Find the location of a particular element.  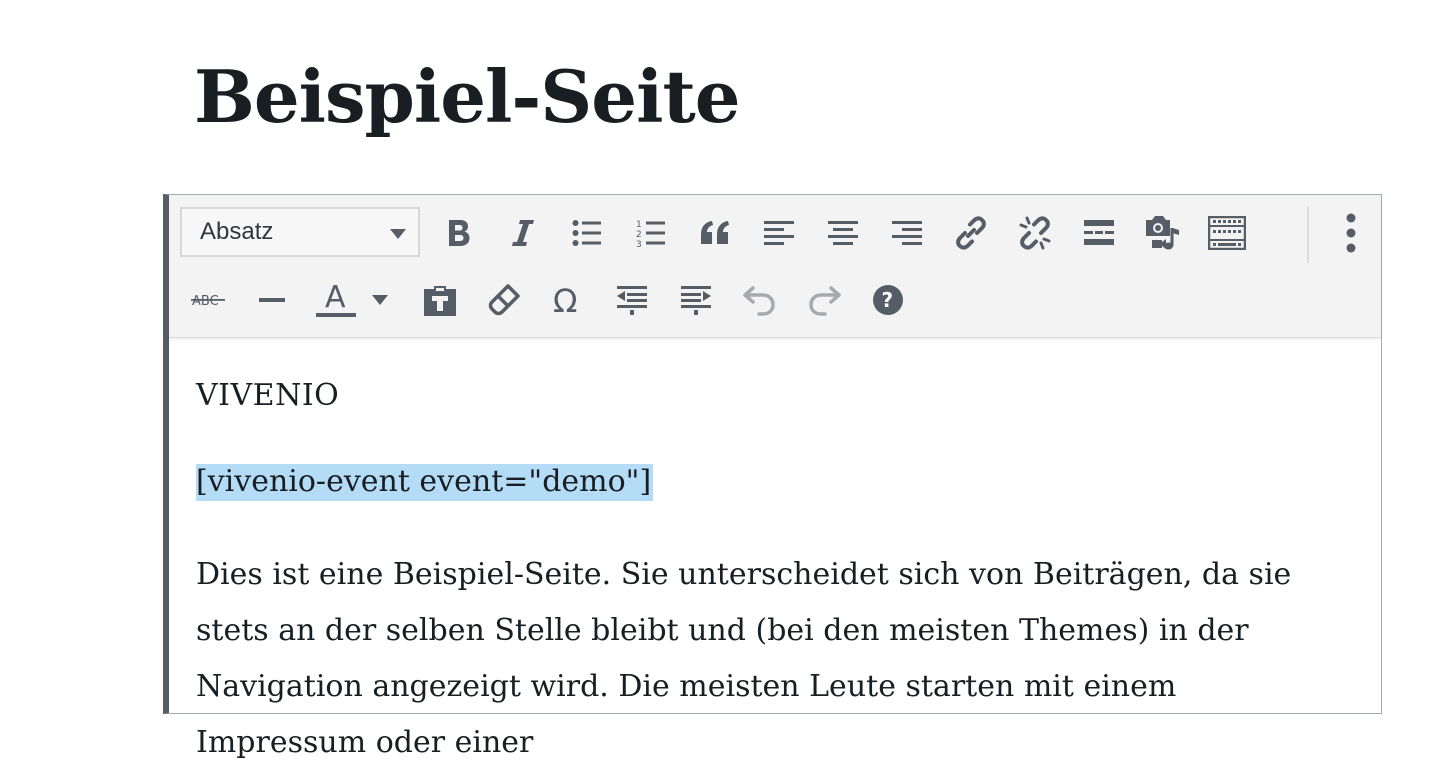

add-media-button is located at coordinates (1163, 233).